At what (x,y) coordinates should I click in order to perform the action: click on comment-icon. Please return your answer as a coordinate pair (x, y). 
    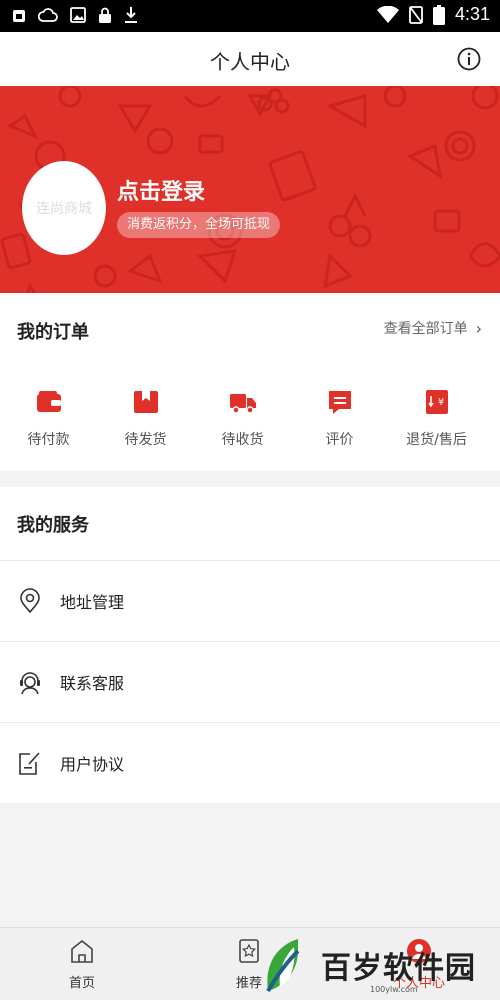
    Looking at the image, I should click on (339, 402).